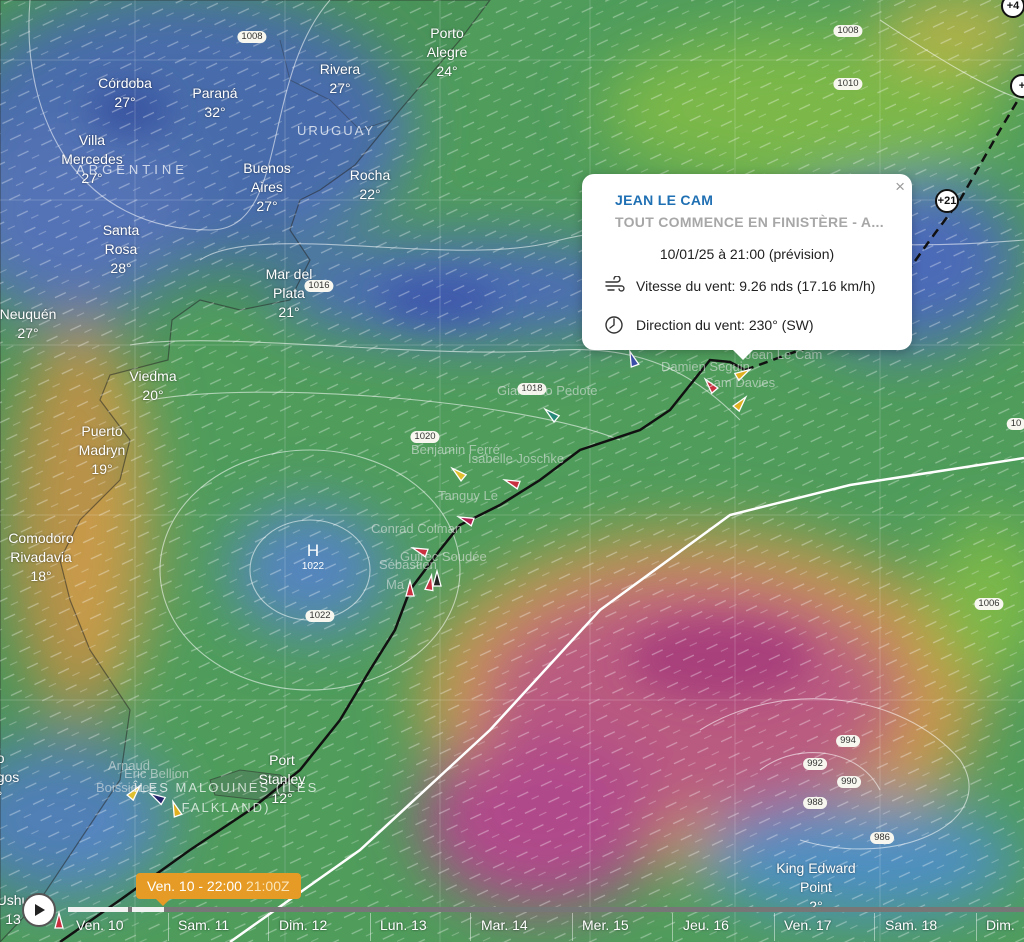  I want to click on region-falkland: ÎLES MALOUINES (ÎLES FALKLAND), so click(226, 797).